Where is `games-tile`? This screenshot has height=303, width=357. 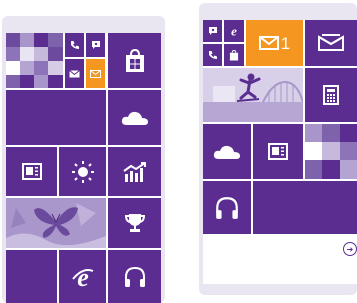
games-tile is located at coordinates (134, 223).